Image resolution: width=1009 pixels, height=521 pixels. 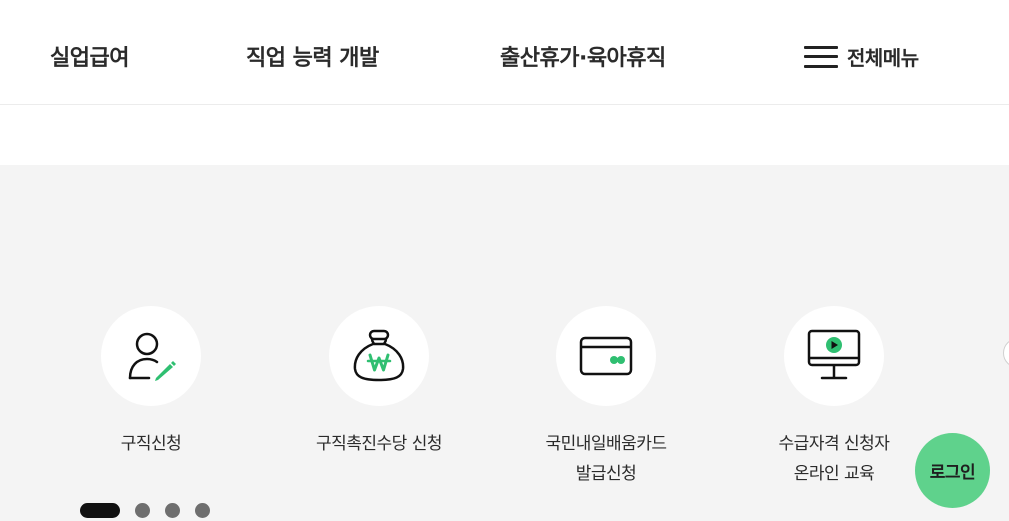 What do you see at coordinates (834, 459) in the screenshot?
I see `quick-link-label: 수급자격 신청자 온라인 교육` at bounding box center [834, 459].